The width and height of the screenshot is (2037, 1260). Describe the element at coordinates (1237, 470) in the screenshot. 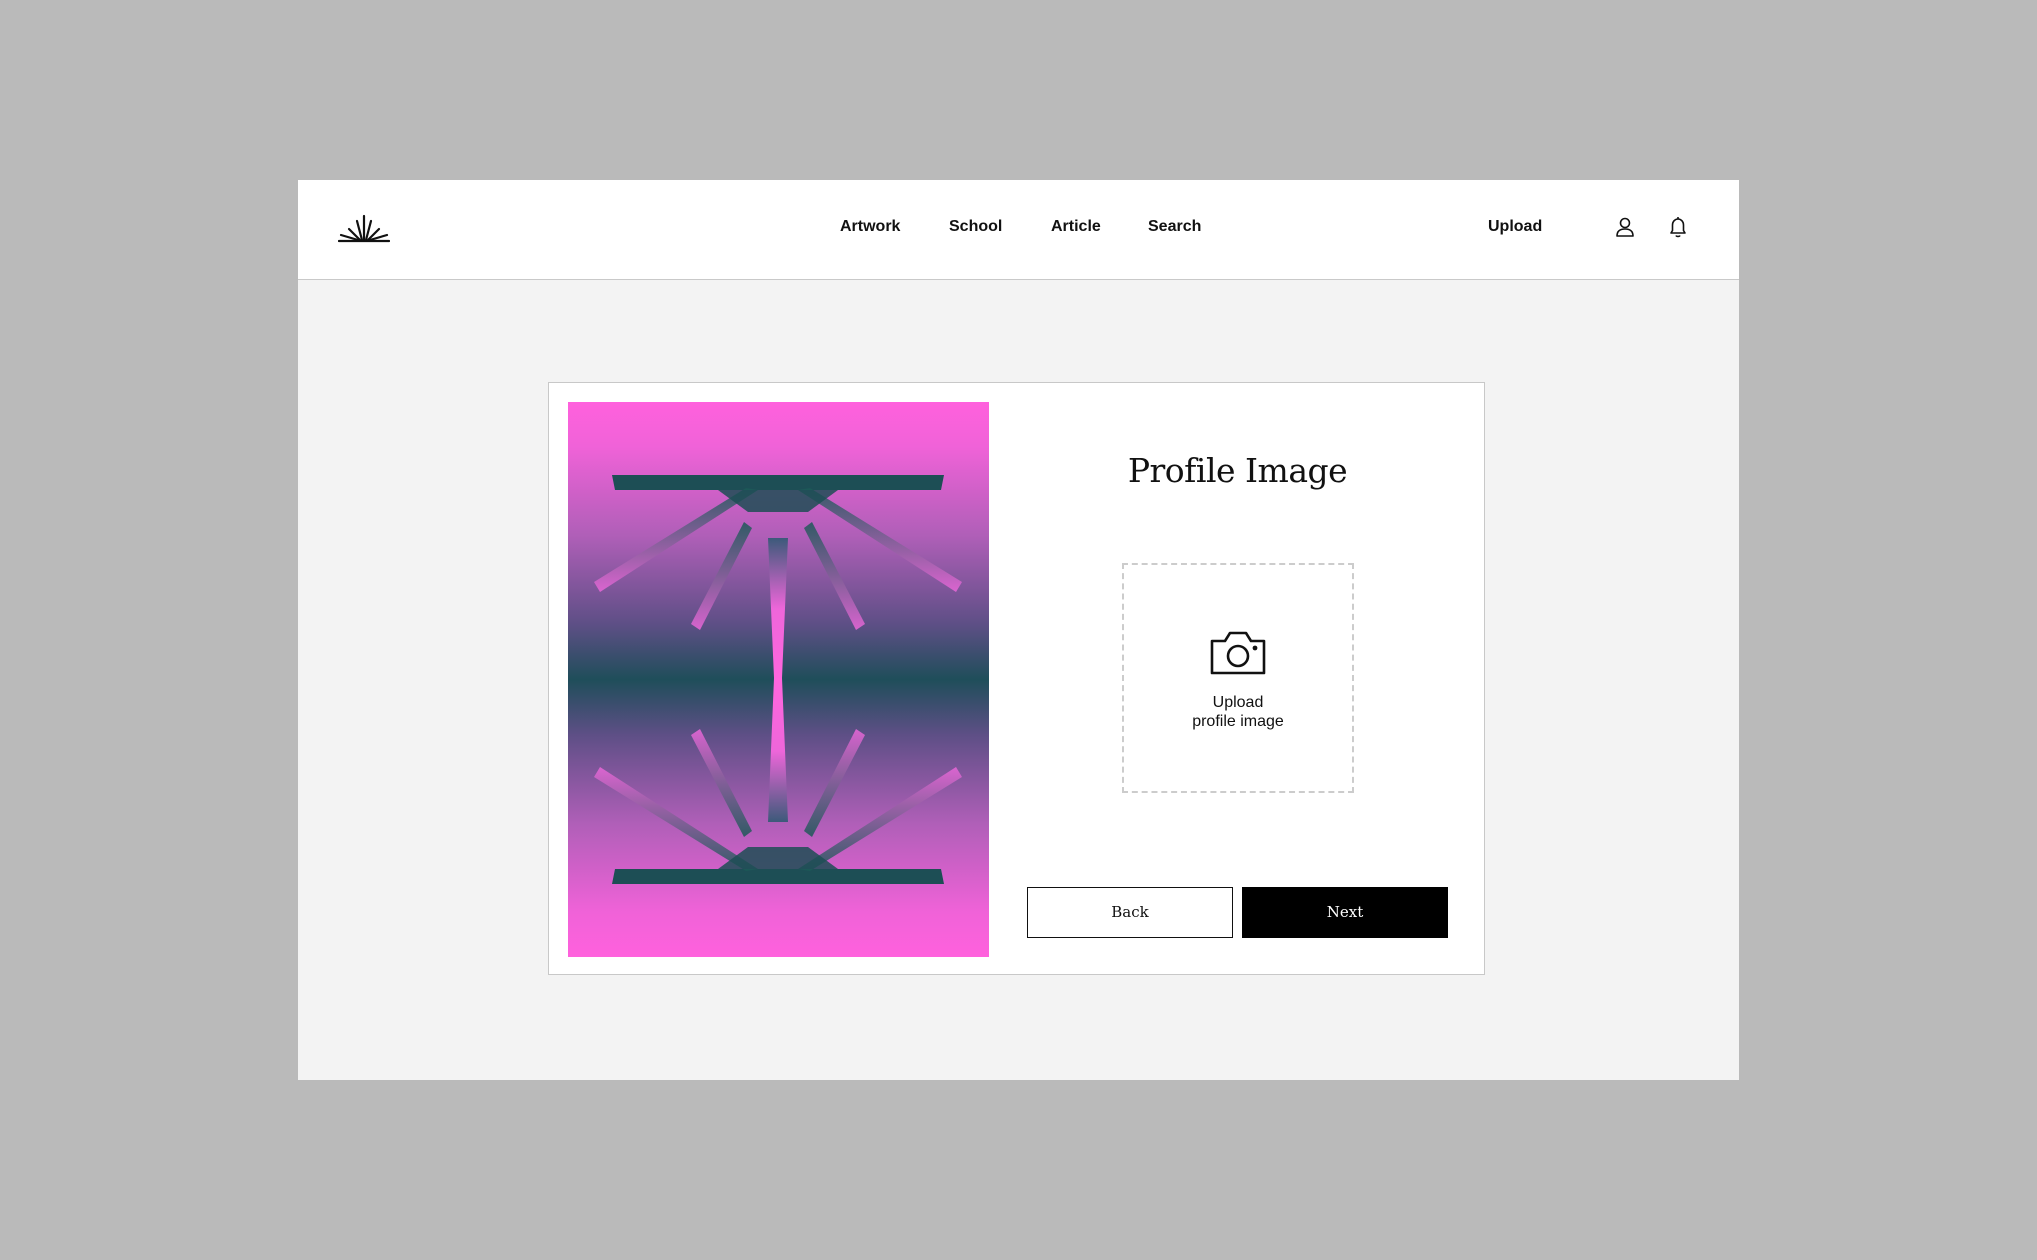

I see `page-title: Profile Image` at that location.